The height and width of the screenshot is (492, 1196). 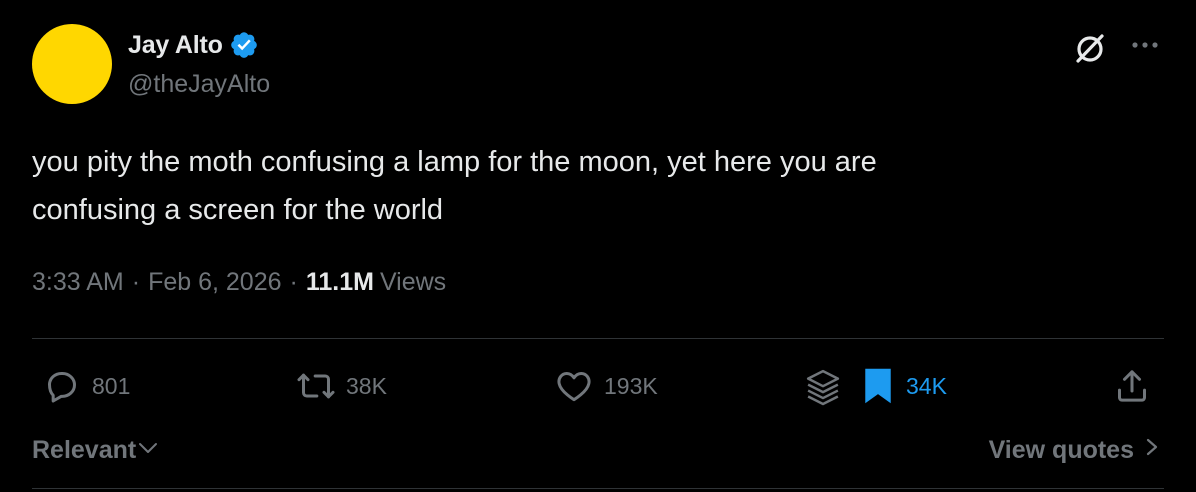 I want to click on repost-button: 38K, so click(x=341, y=386).